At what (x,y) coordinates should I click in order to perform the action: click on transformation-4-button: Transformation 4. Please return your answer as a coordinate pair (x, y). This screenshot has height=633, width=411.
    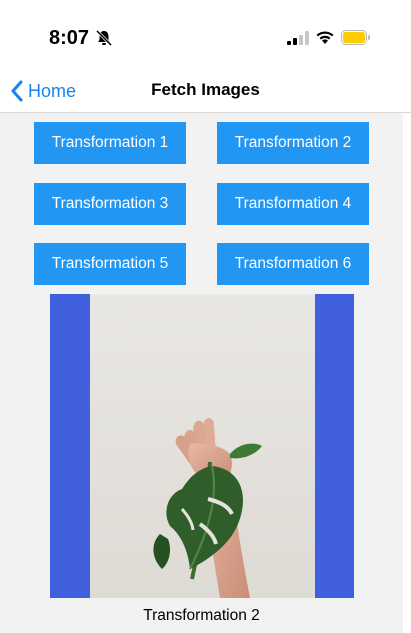
    Looking at the image, I should click on (293, 204).